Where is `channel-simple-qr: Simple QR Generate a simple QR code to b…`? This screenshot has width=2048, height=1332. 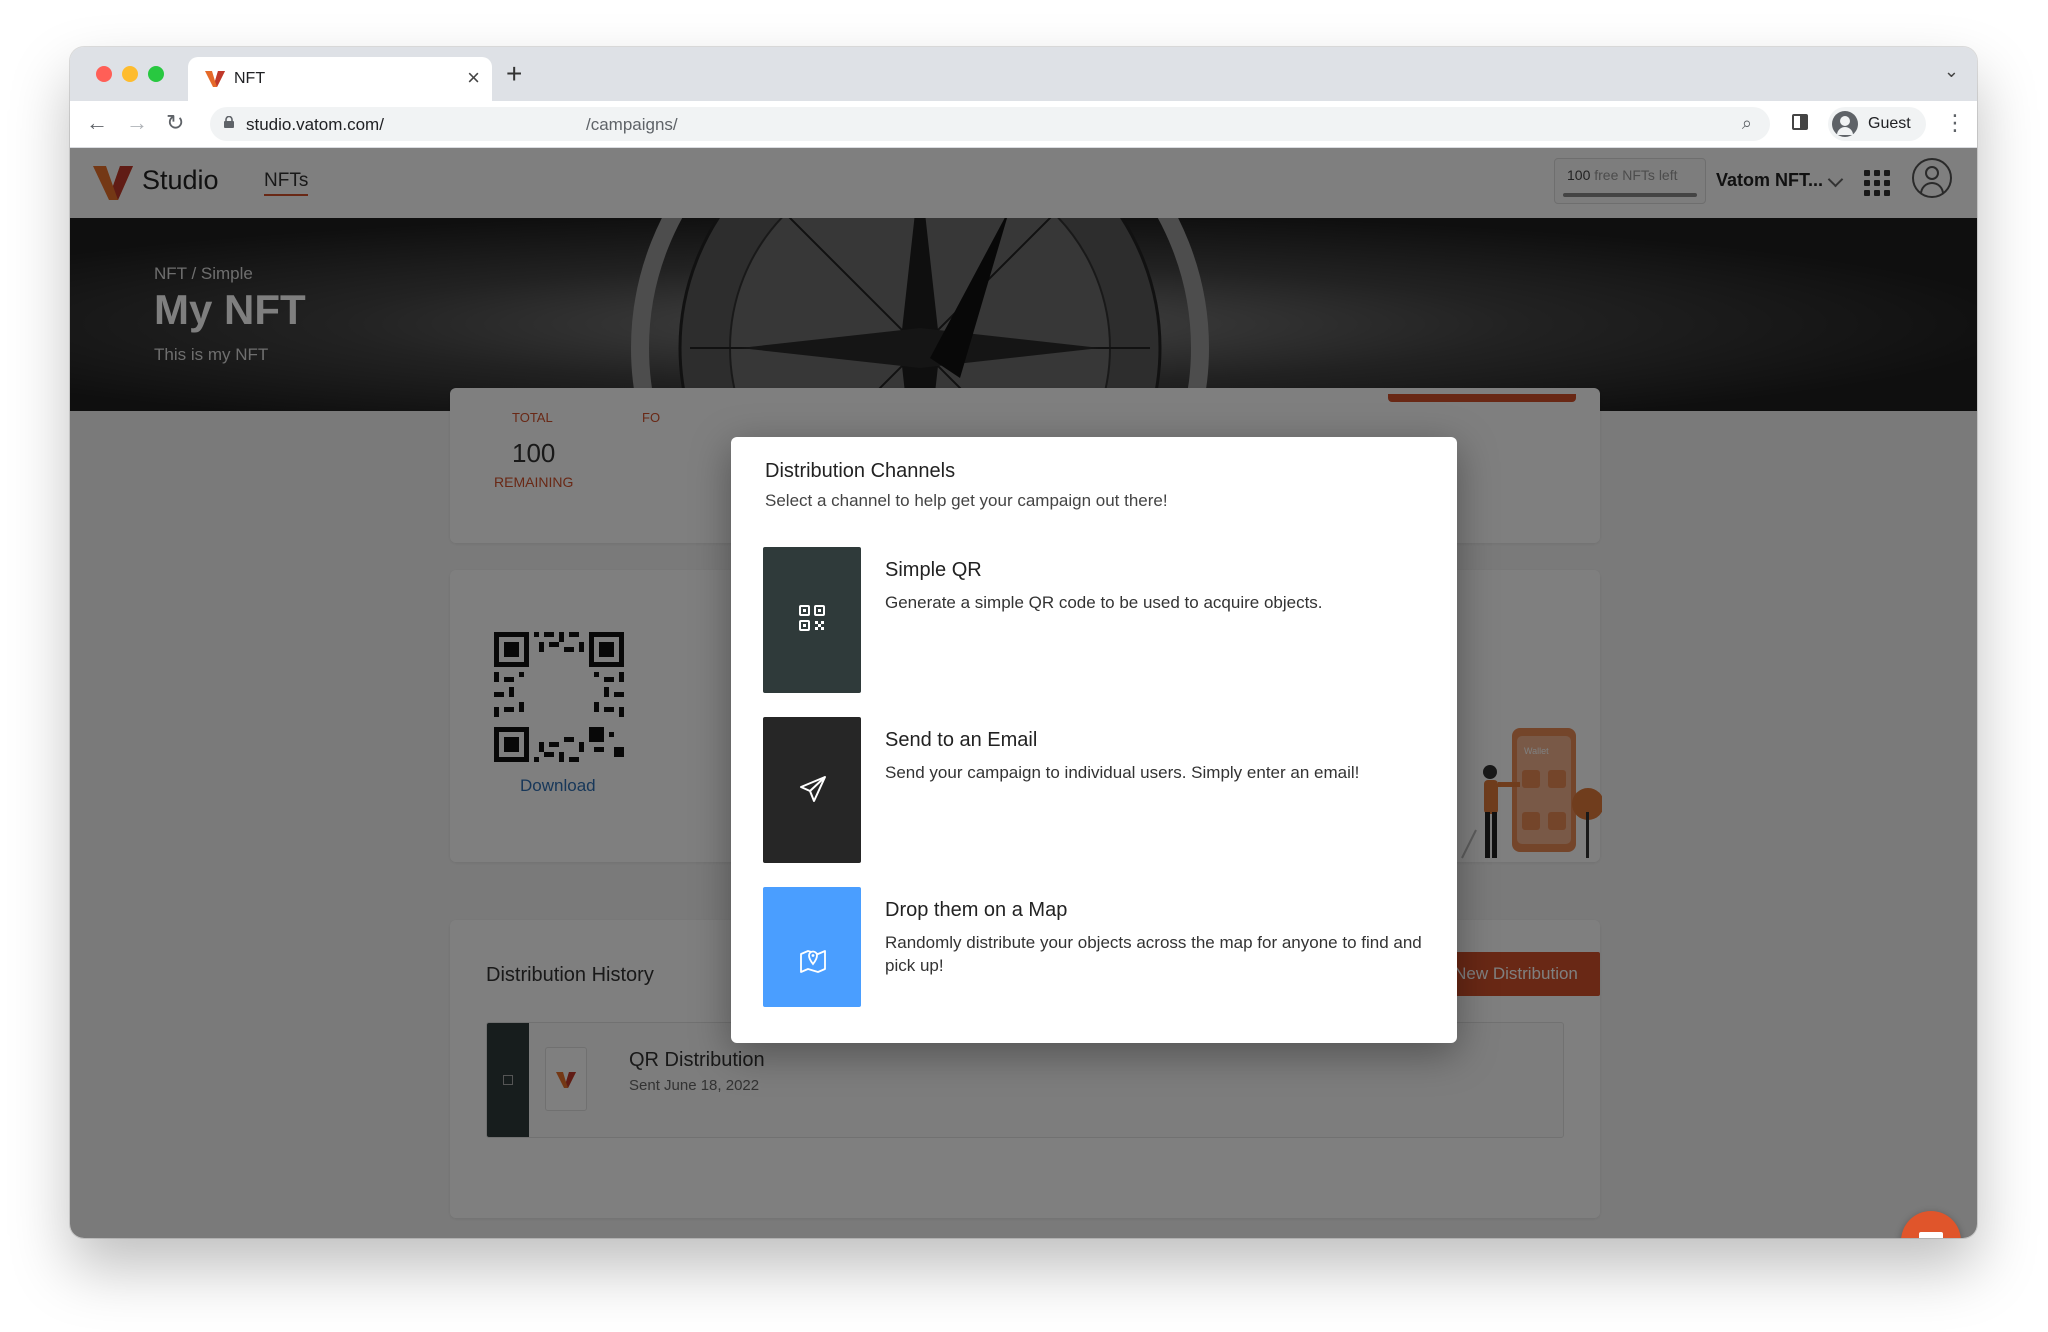
channel-simple-qr: Simple QR Generate a simple QR code to b… is located at coordinates (1093, 620).